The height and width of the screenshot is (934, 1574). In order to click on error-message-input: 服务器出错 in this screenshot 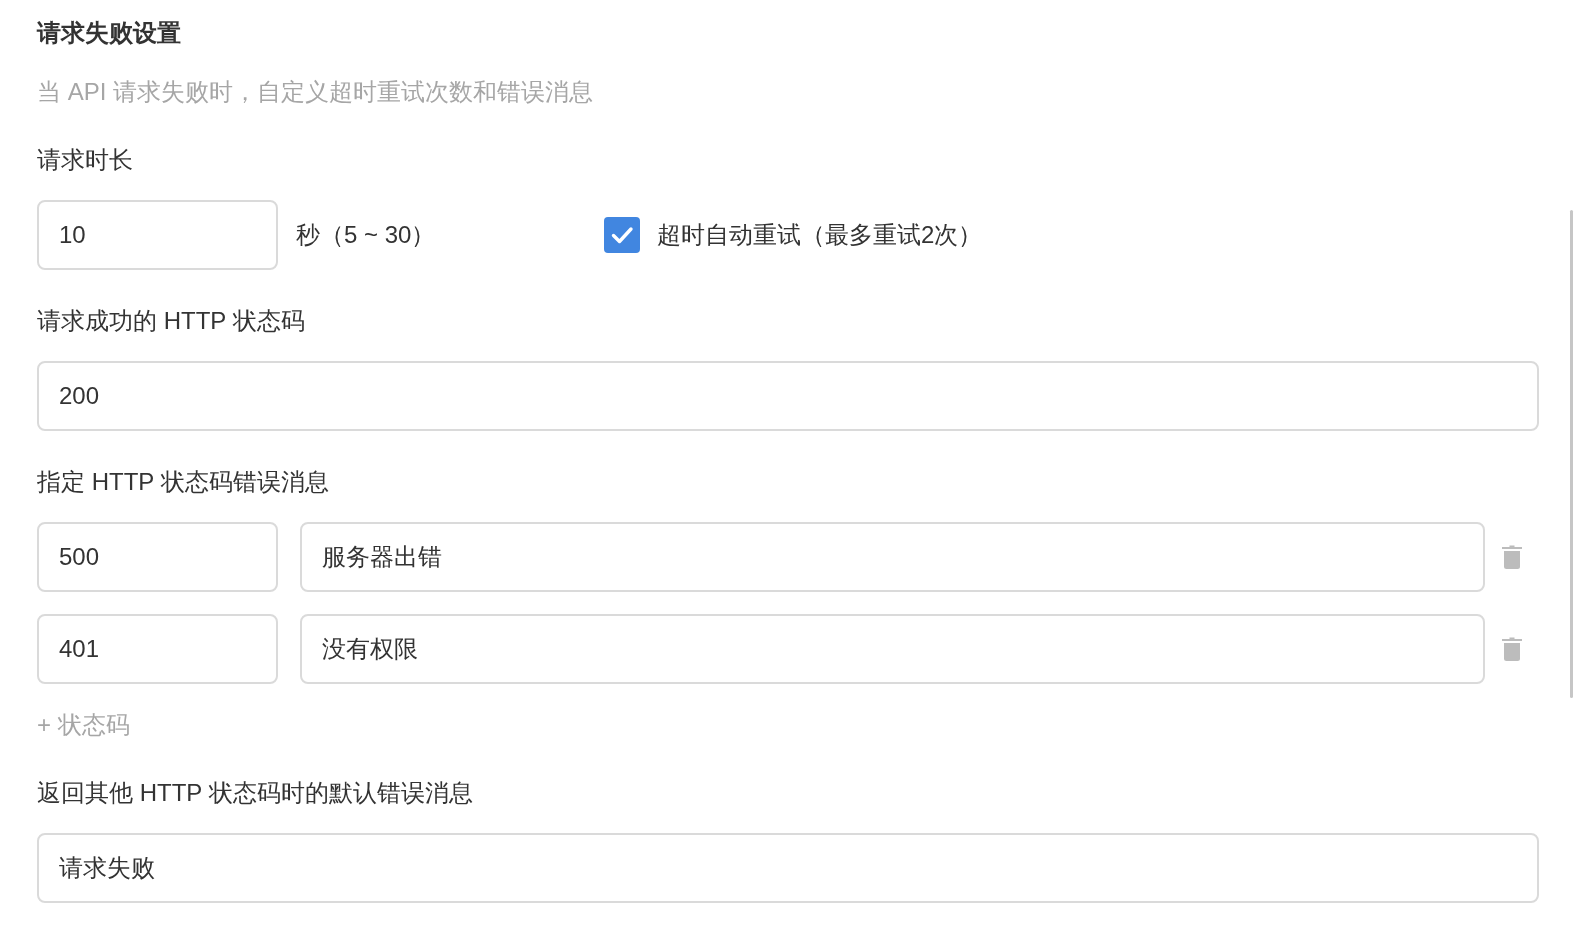, I will do `click(892, 557)`.